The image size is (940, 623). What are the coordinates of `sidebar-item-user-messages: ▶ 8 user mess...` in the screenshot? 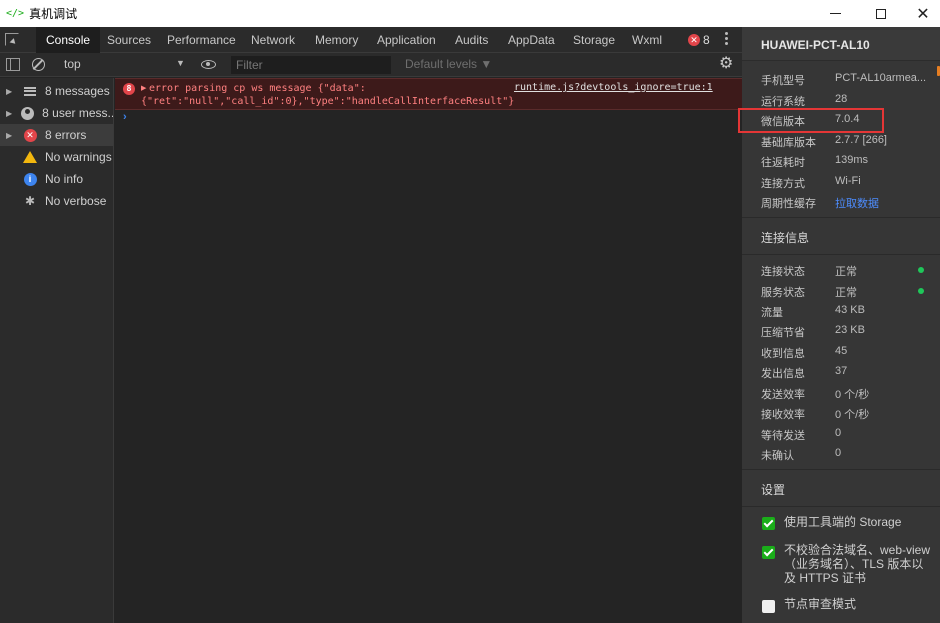 It's located at (56, 113).